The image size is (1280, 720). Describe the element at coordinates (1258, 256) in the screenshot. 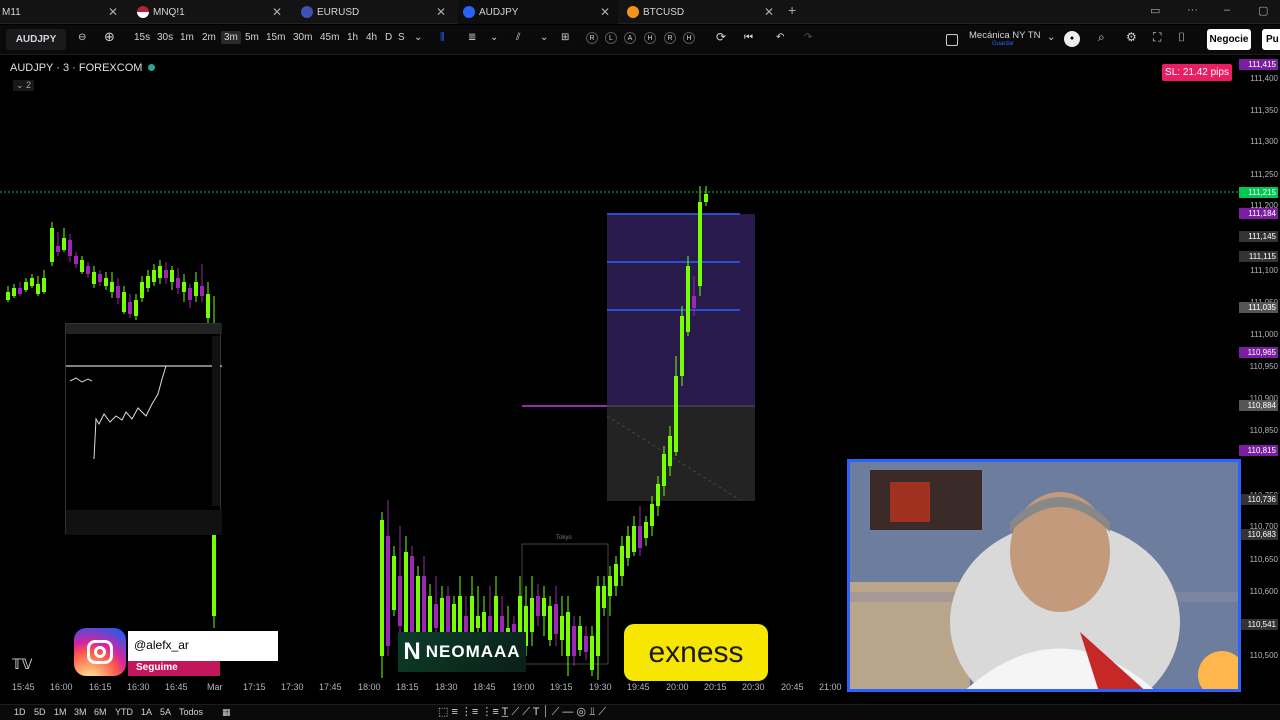

I see `price-tag: 111,115` at that location.